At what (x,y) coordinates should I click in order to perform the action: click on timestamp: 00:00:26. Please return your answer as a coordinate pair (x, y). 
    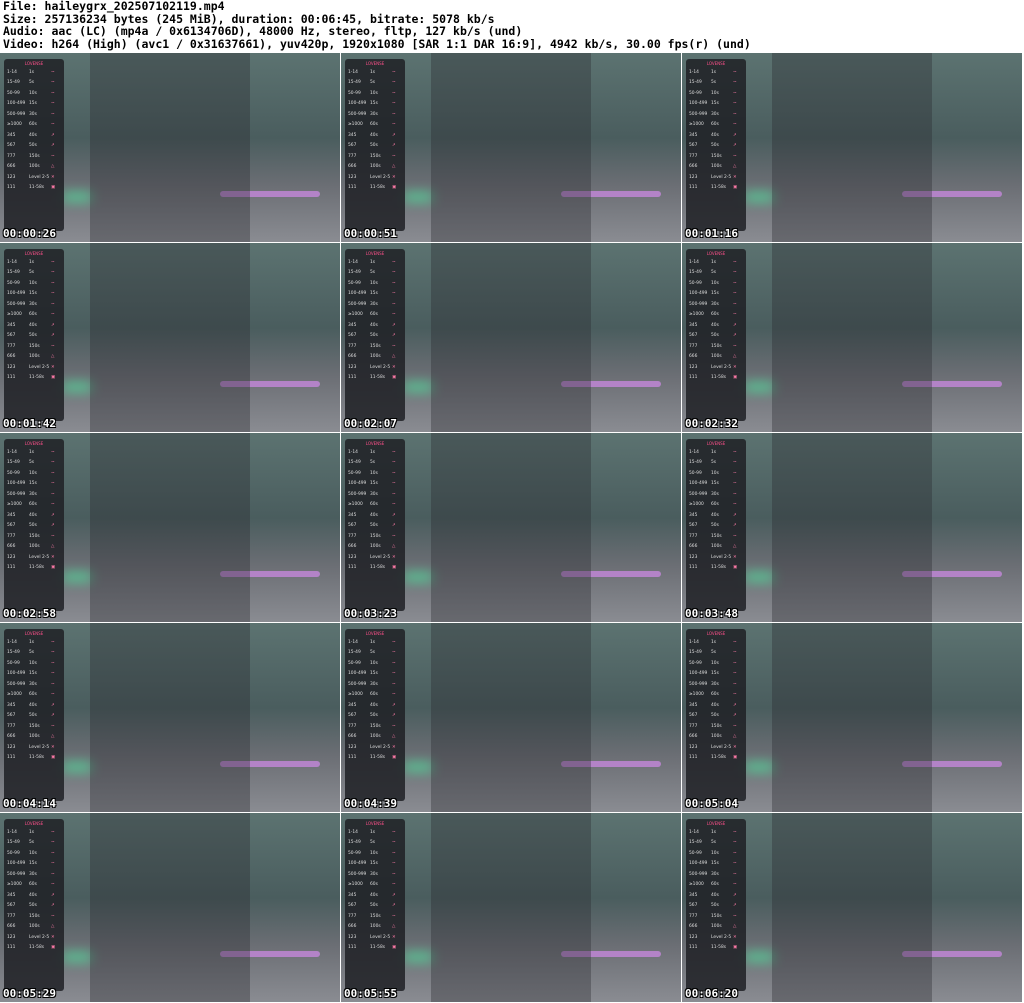
    Looking at the image, I should click on (29, 233).